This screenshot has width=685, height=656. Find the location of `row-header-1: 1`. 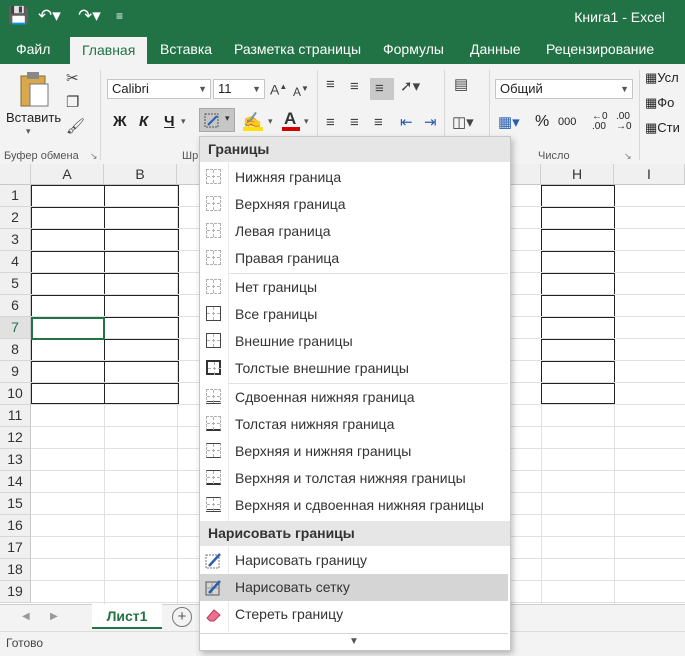

row-header-1: 1 is located at coordinates (15, 196).